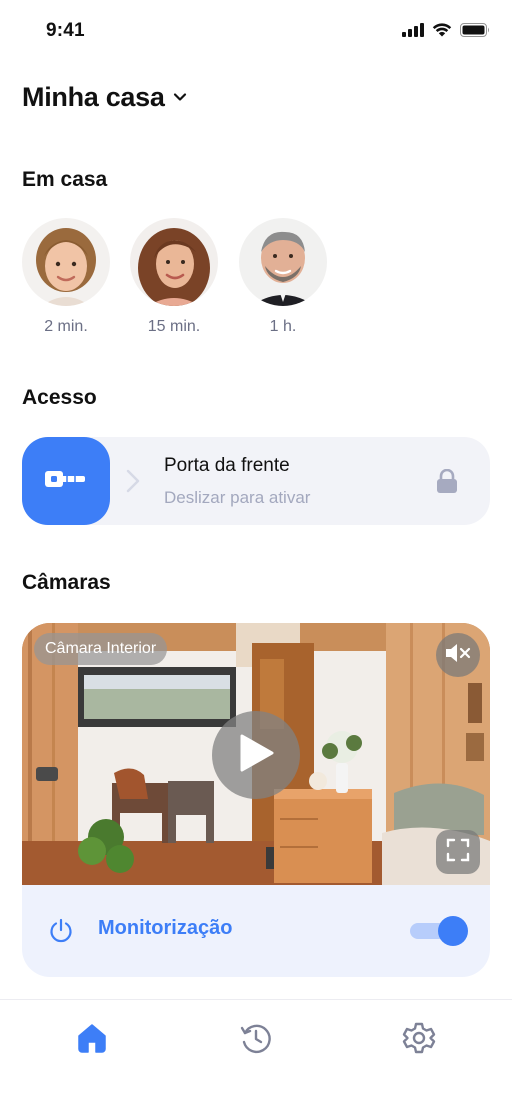  I want to click on member-item: 2 min., so click(66, 277).